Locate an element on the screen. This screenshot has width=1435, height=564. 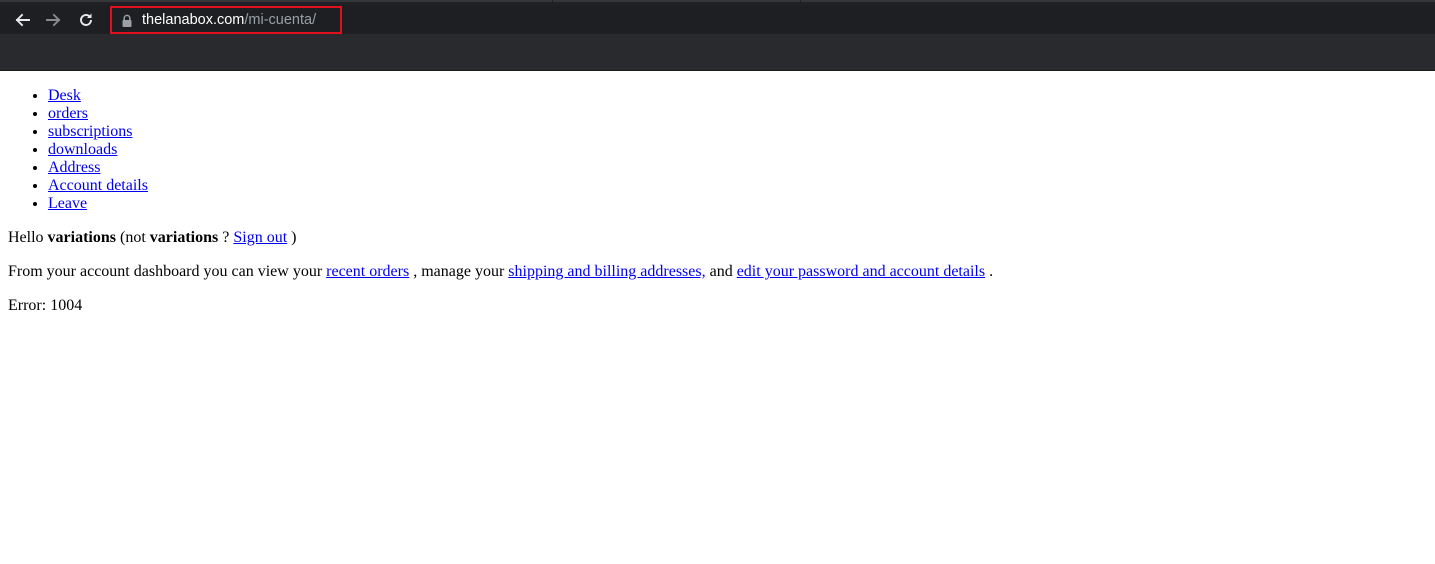
address-bar: thelanabox.com/mi-cuenta/ is located at coordinates (226, 20).